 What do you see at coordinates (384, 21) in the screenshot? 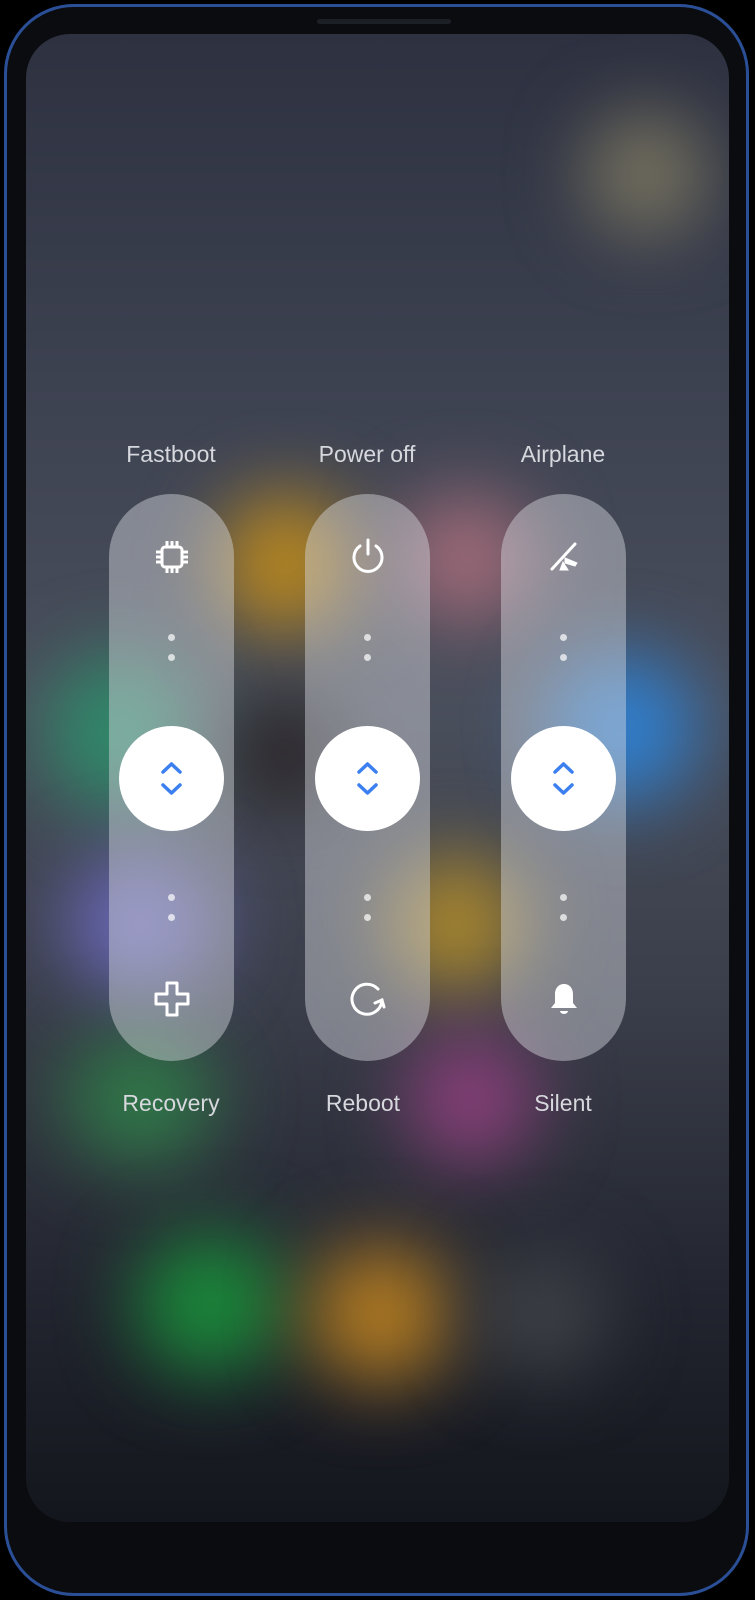
I see `notch` at bounding box center [384, 21].